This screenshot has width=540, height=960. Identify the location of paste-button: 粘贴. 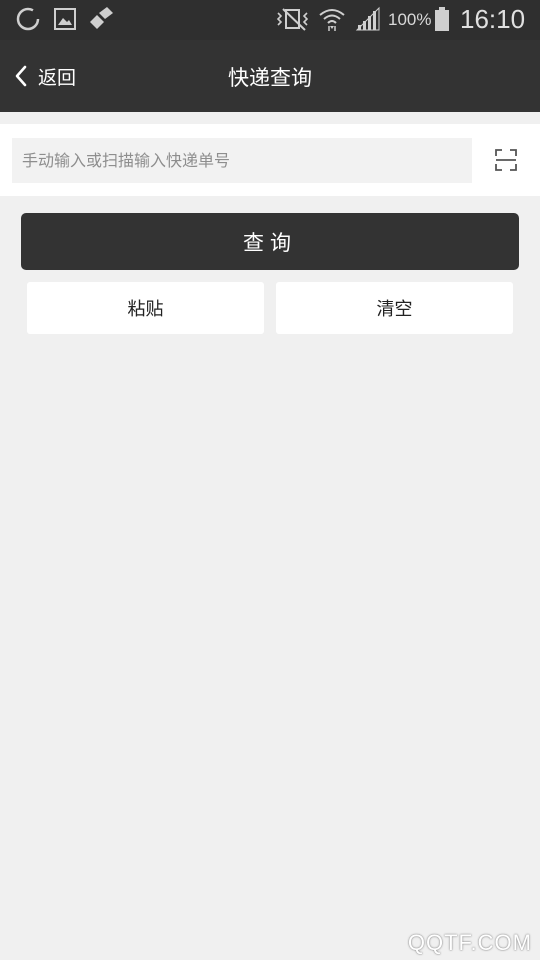
(145, 308).